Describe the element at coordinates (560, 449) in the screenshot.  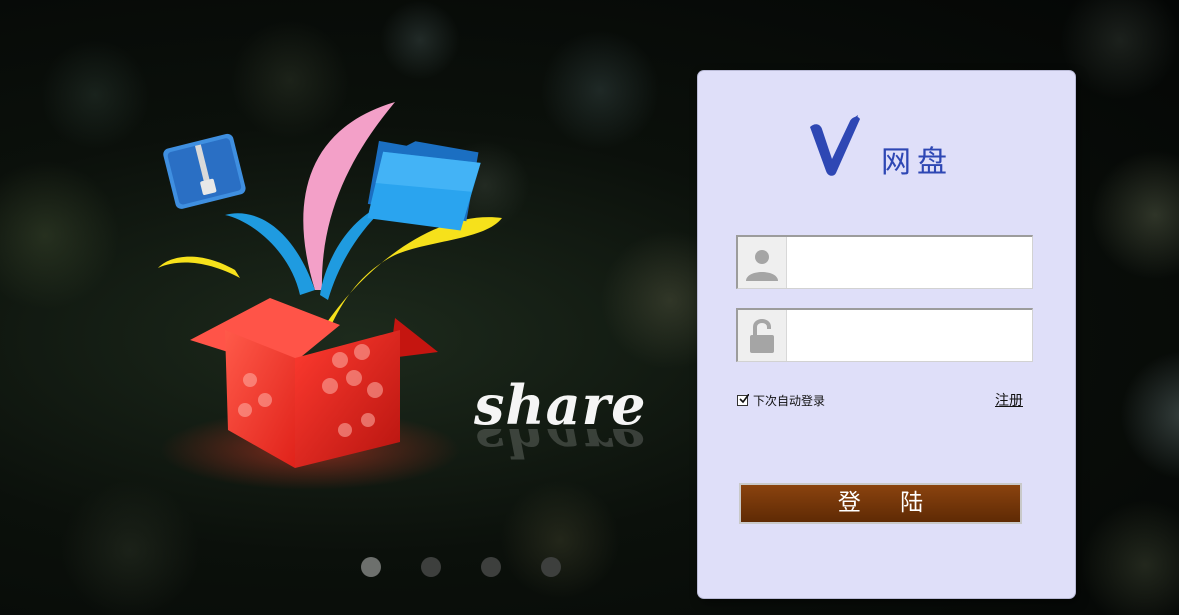
I see `share-word-reflection: share` at that location.